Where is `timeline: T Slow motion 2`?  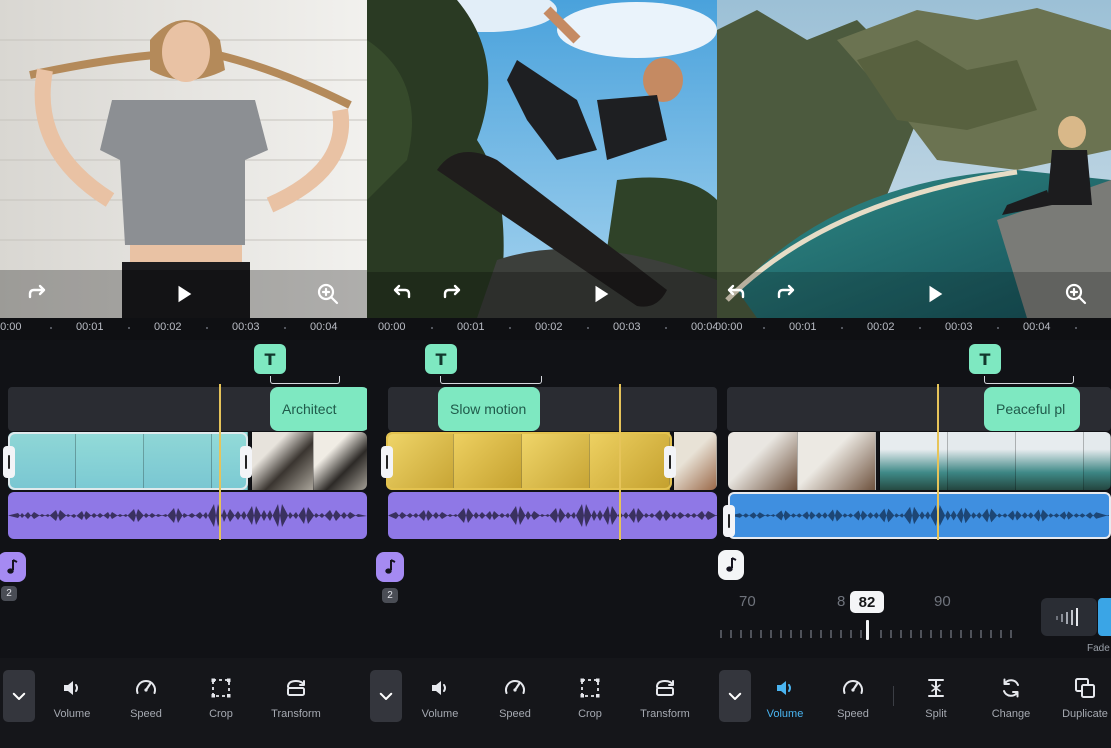
timeline: T Slow motion 2 is located at coordinates (542, 499).